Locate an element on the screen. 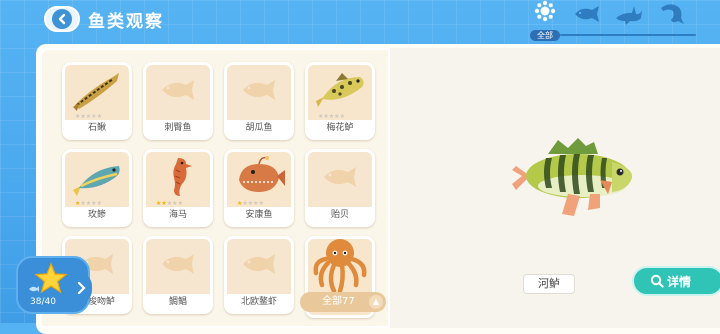  selected-fish-image is located at coordinates (572, 177).